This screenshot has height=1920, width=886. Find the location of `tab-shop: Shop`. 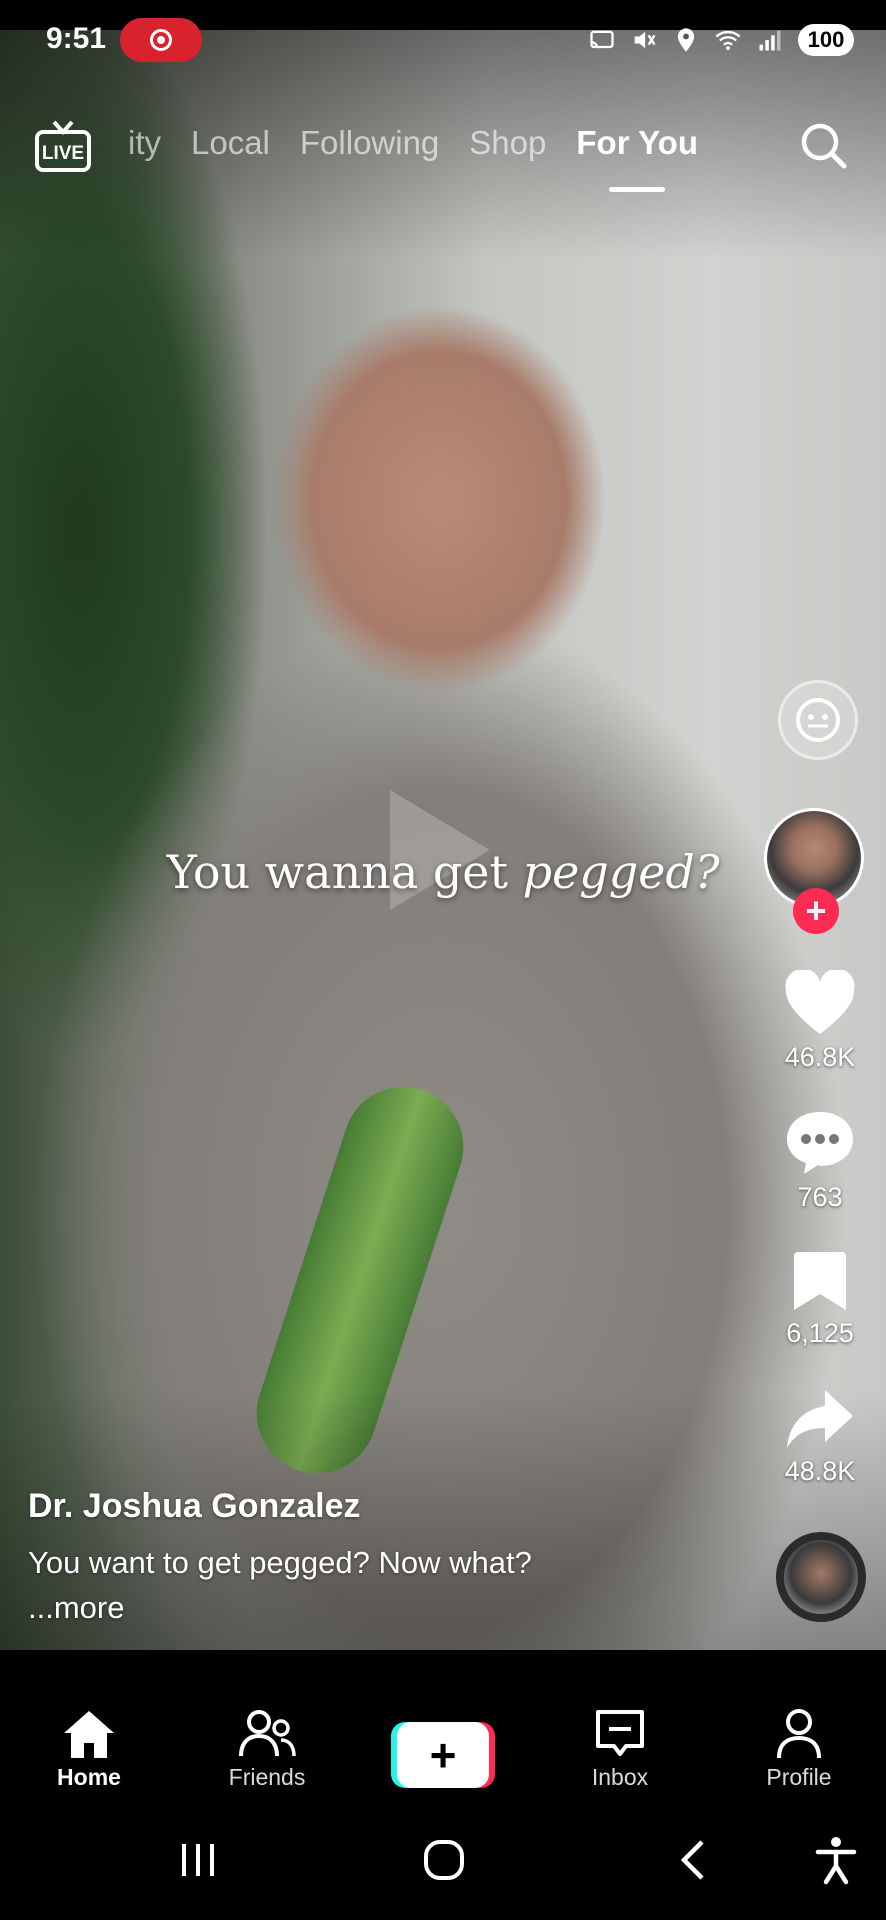

tab-shop: Shop is located at coordinates (507, 143).